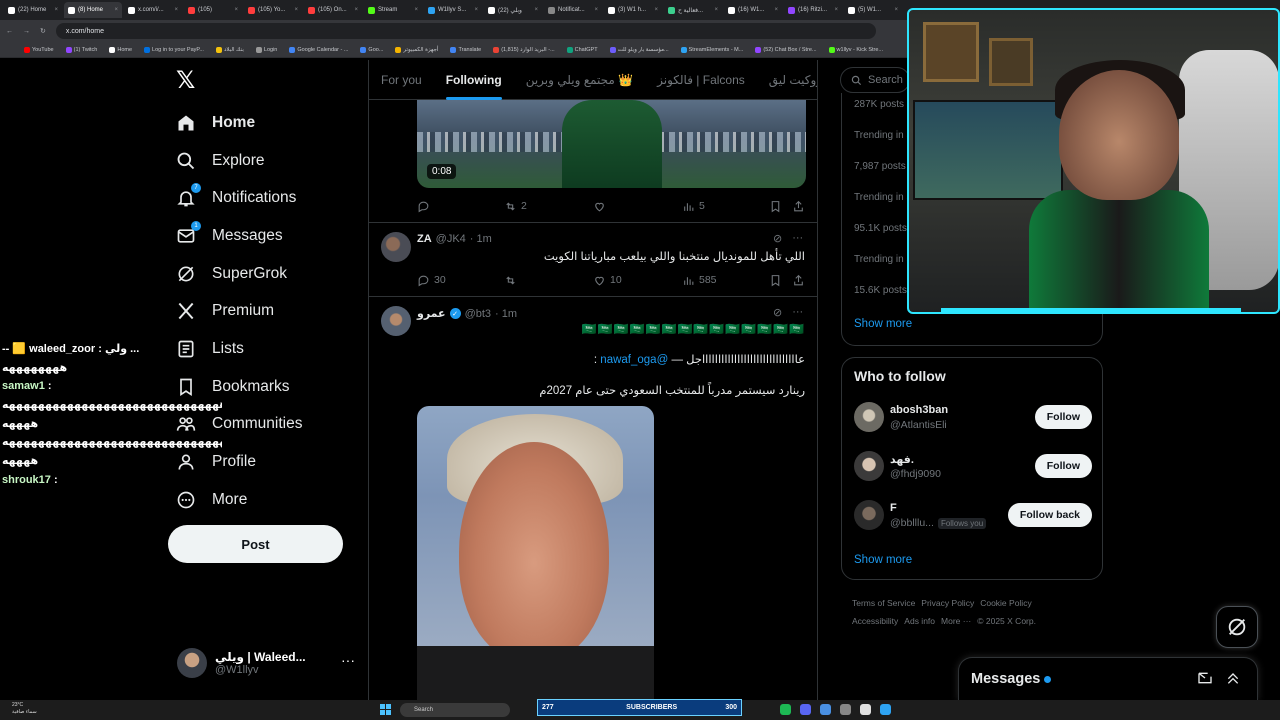 This screenshot has height=720, width=1280. I want to click on spotify-icon, so click(785, 709).